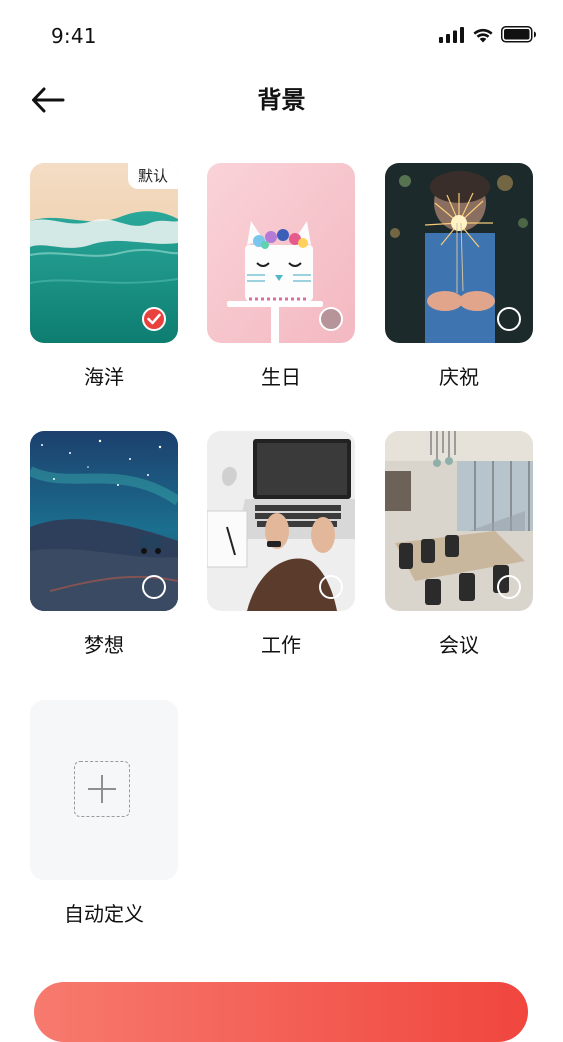  Describe the element at coordinates (104, 377) in the screenshot. I see `background-label: 海洋` at that location.